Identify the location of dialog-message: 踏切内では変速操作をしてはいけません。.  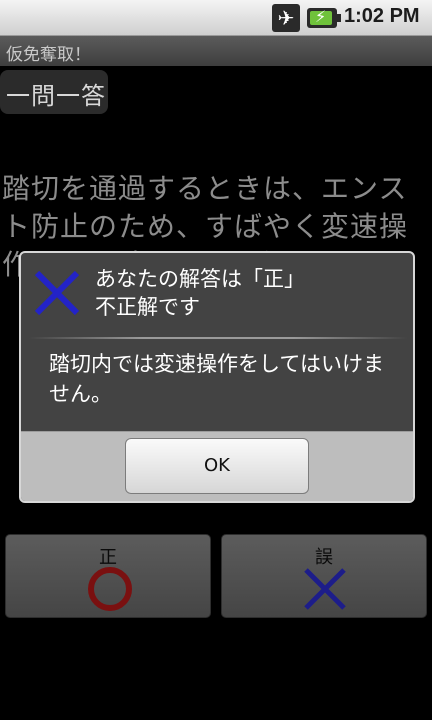
(216, 379).